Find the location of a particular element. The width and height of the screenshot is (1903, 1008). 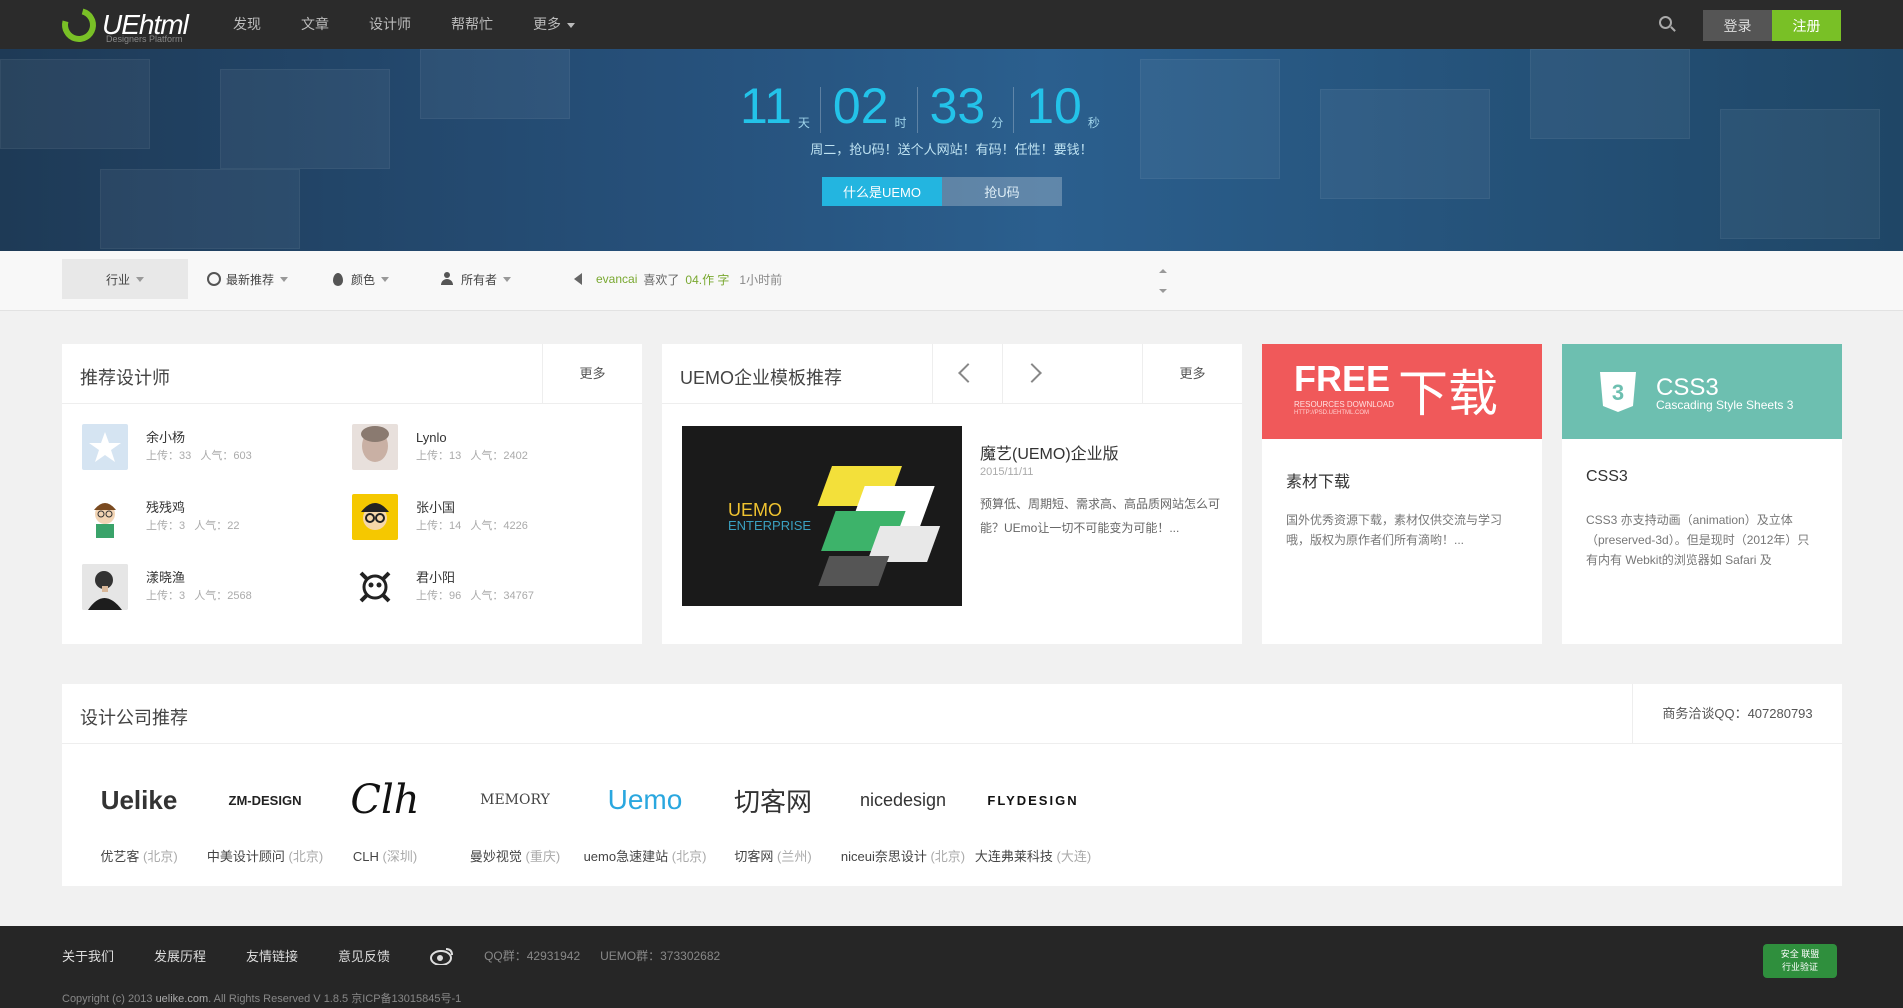

weibo-icon is located at coordinates (442, 956).